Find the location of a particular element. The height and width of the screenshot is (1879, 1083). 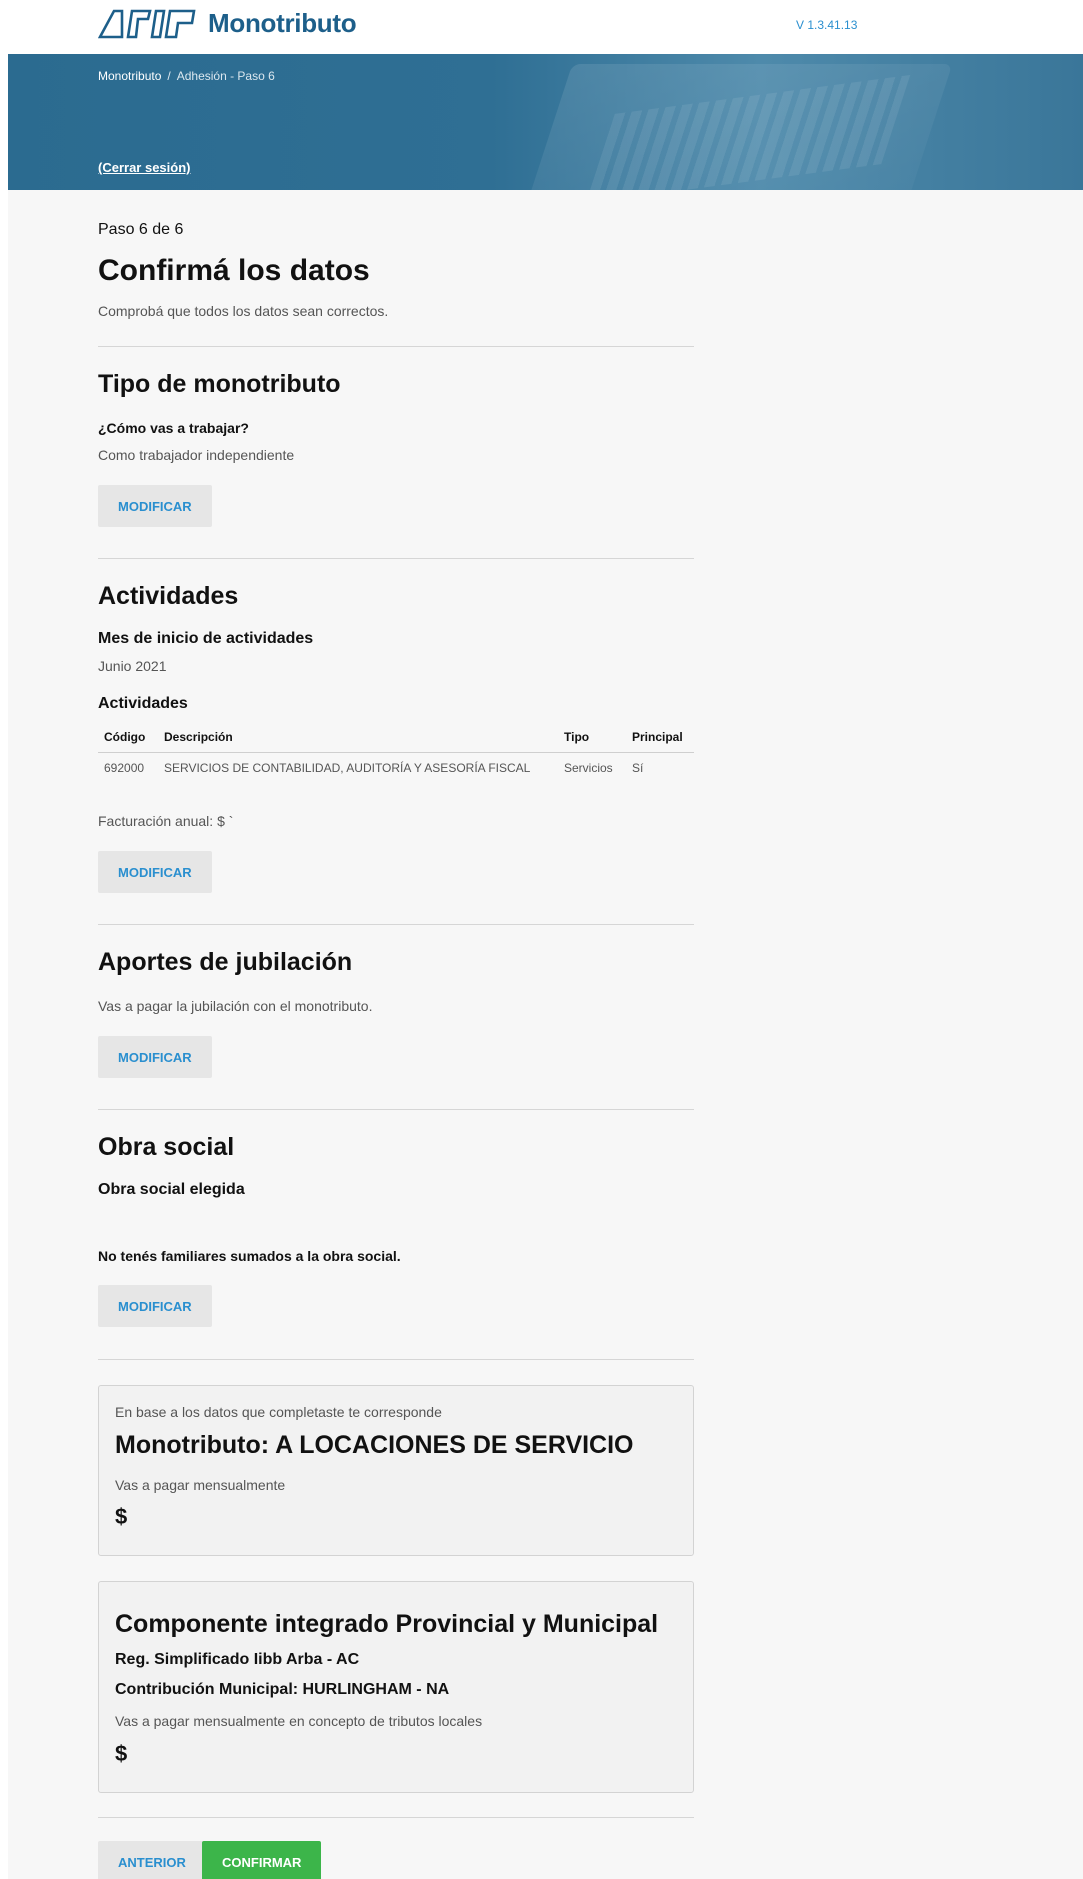

category-title: Monotributo: A LOCACIONES DE SERVICIO is located at coordinates (374, 1445).